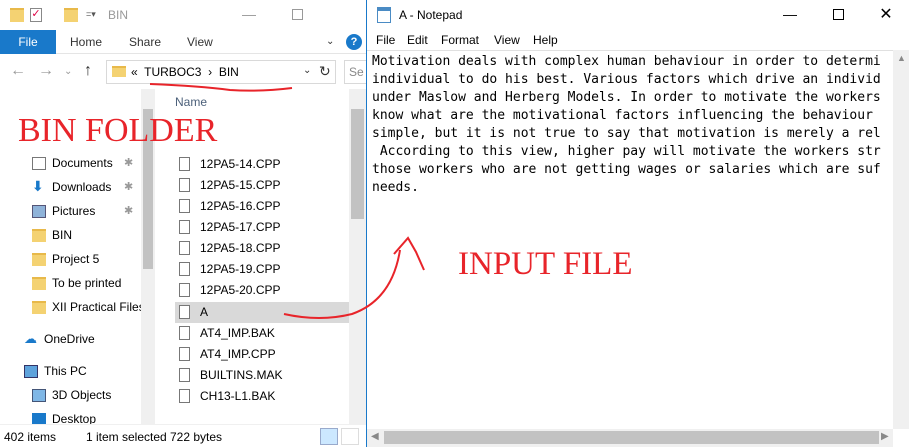 This screenshot has width=909, height=447. What do you see at coordinates (93, 236) in the screenshot?
I see `sidebar-item-bin: BIN` at bounding box center [93, 236].